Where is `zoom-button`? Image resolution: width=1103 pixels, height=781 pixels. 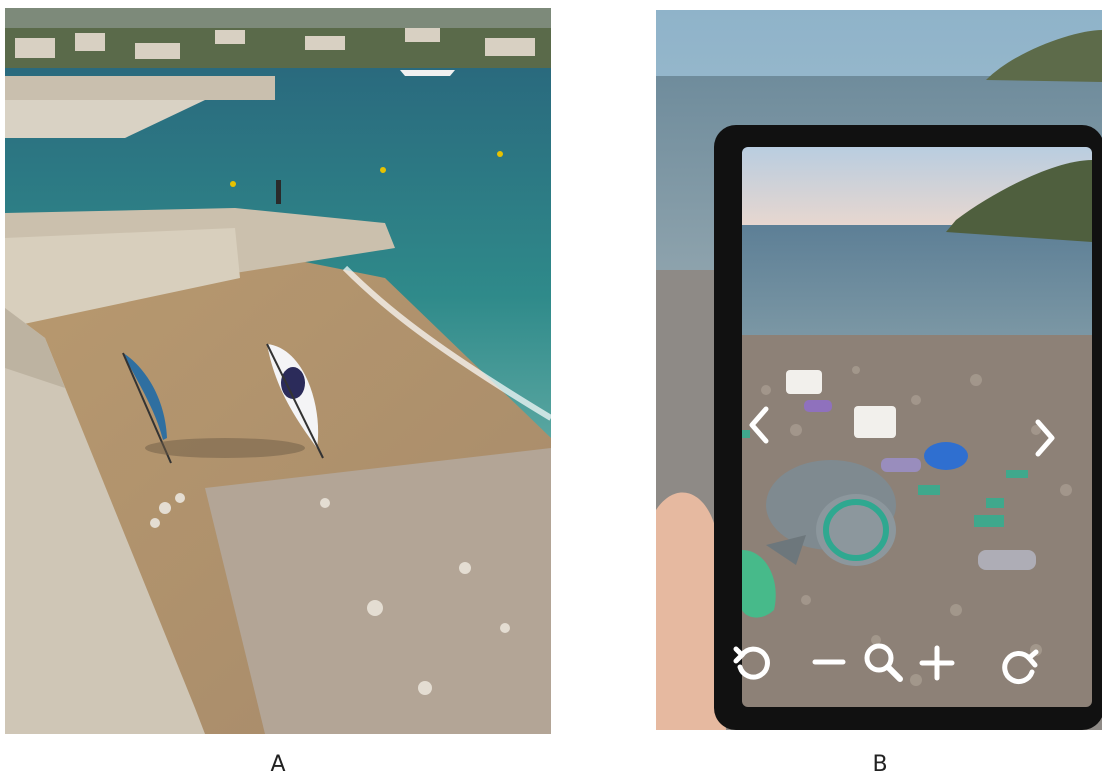
zoom-button is located at coordinates (883, 662).